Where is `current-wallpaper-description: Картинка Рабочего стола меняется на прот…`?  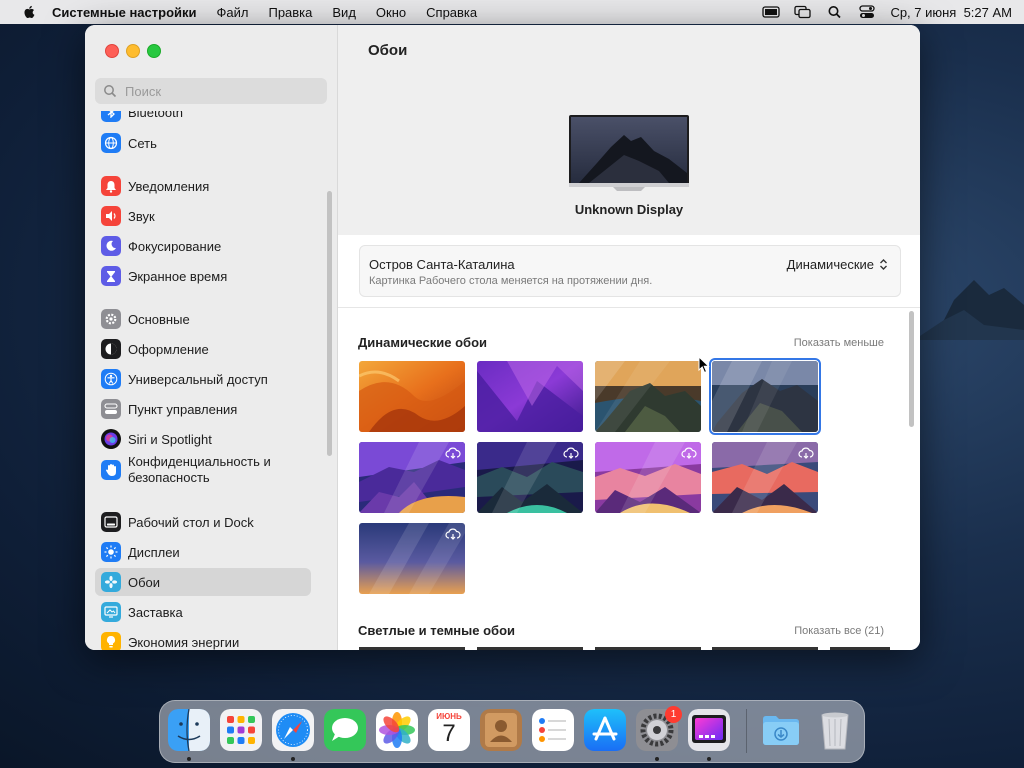 current-wallpaper-description: Картинка Рабочего стола меняется на прот… is located at coordinates (511, 281).